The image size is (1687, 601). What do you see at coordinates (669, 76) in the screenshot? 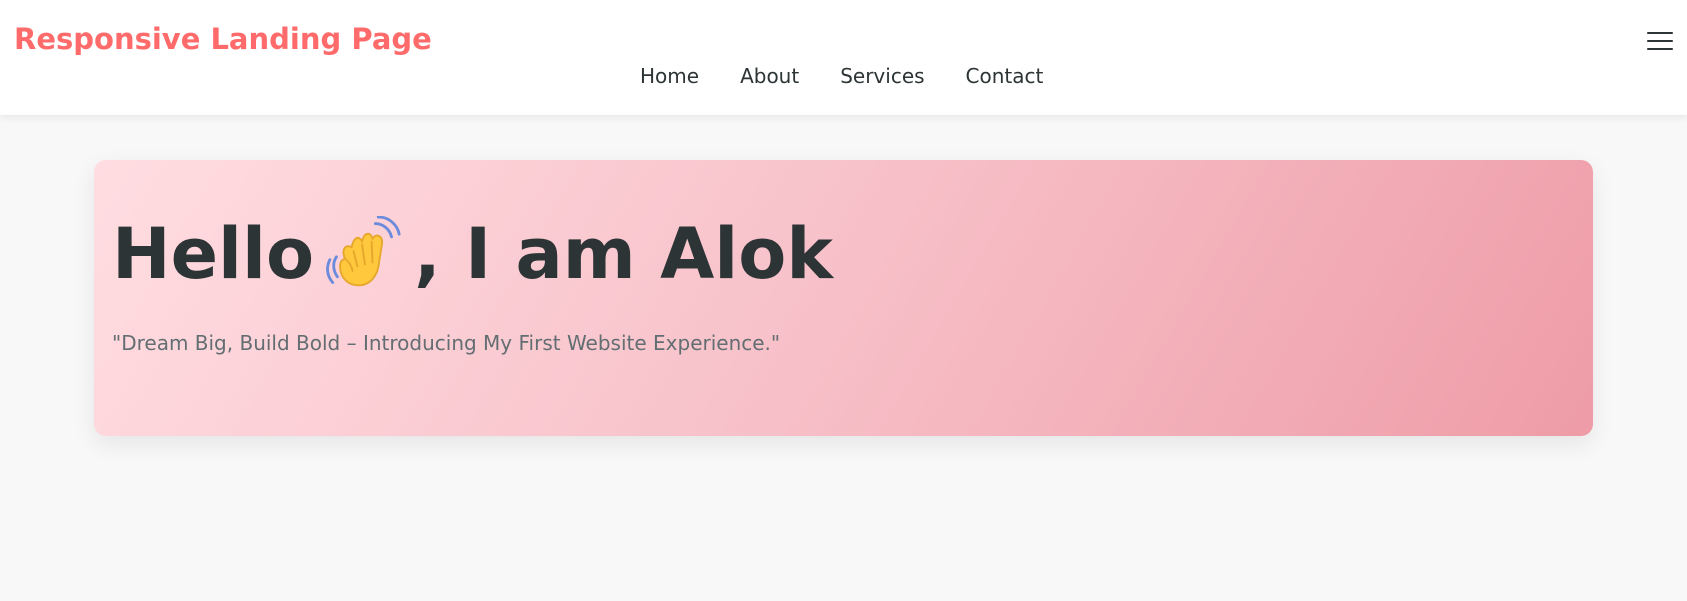
I see `nav-home-link: Home` at bounding box center [669, 76].